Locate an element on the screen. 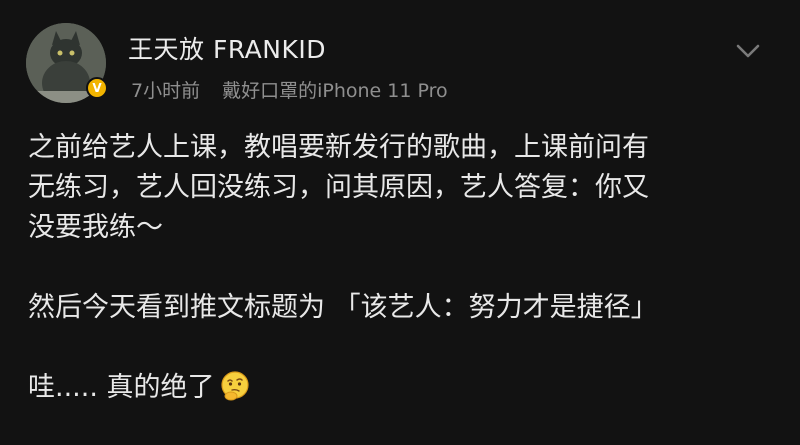 The height and width of the screenshot is (445, 800). chevron-down-icon is located at coordinates (748, 51).